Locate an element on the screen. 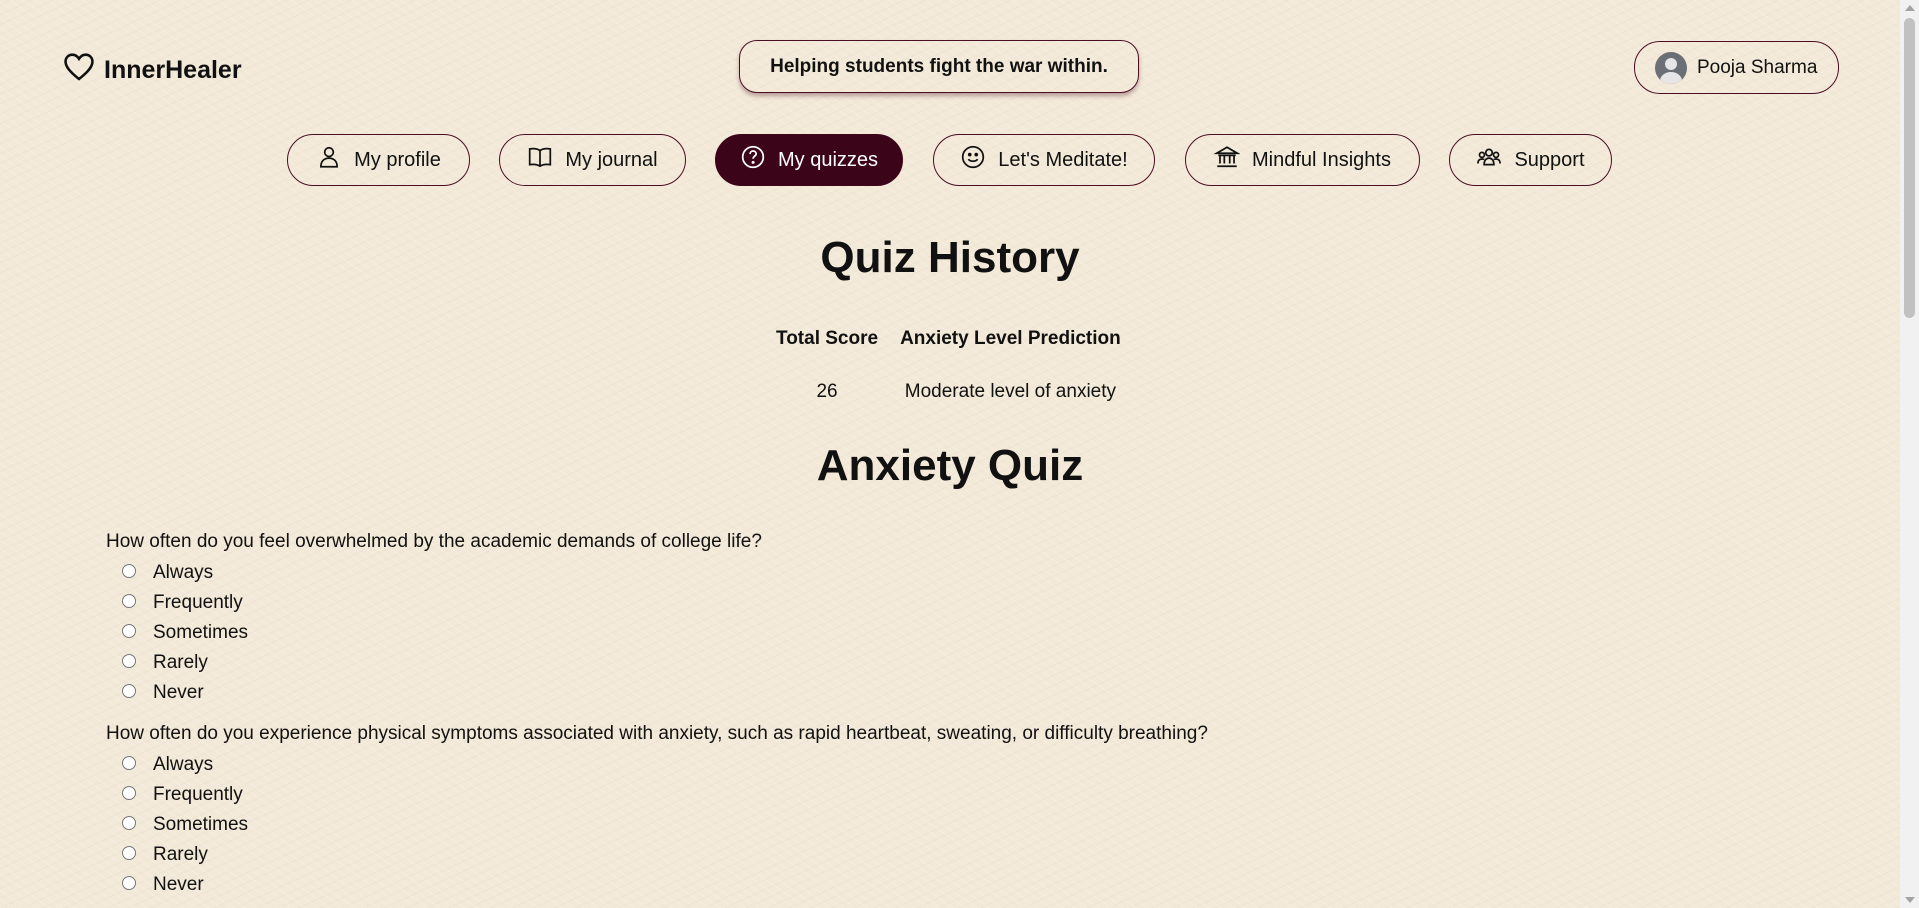 The image size is (1919, 908). nav-my-profile: My profile is located at coordinates (378, 160).